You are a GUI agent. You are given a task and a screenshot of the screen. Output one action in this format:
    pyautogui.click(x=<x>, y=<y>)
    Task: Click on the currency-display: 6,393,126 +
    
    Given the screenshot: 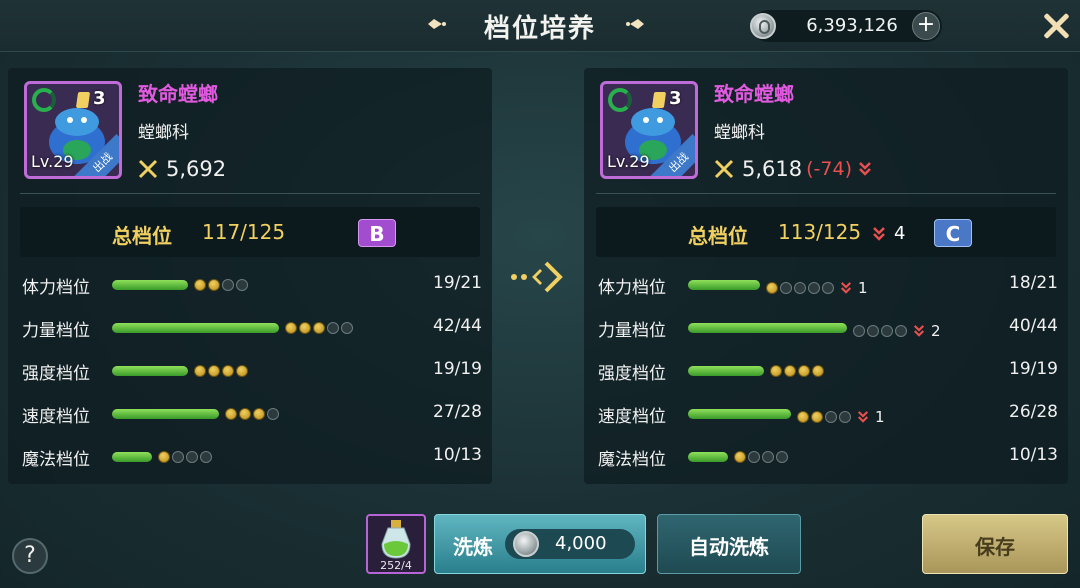 What is the action you would take?
    pyautogui.click(x=846, y=26)
    